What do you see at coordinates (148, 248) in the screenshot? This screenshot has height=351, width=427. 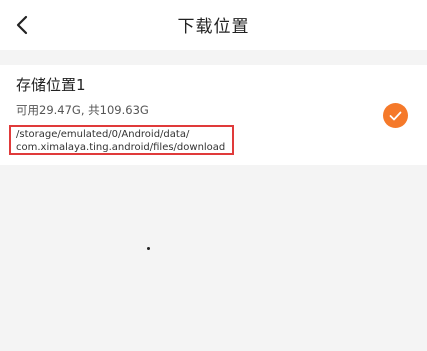 I see `pointer-dot` at bounding box center [148, 248].